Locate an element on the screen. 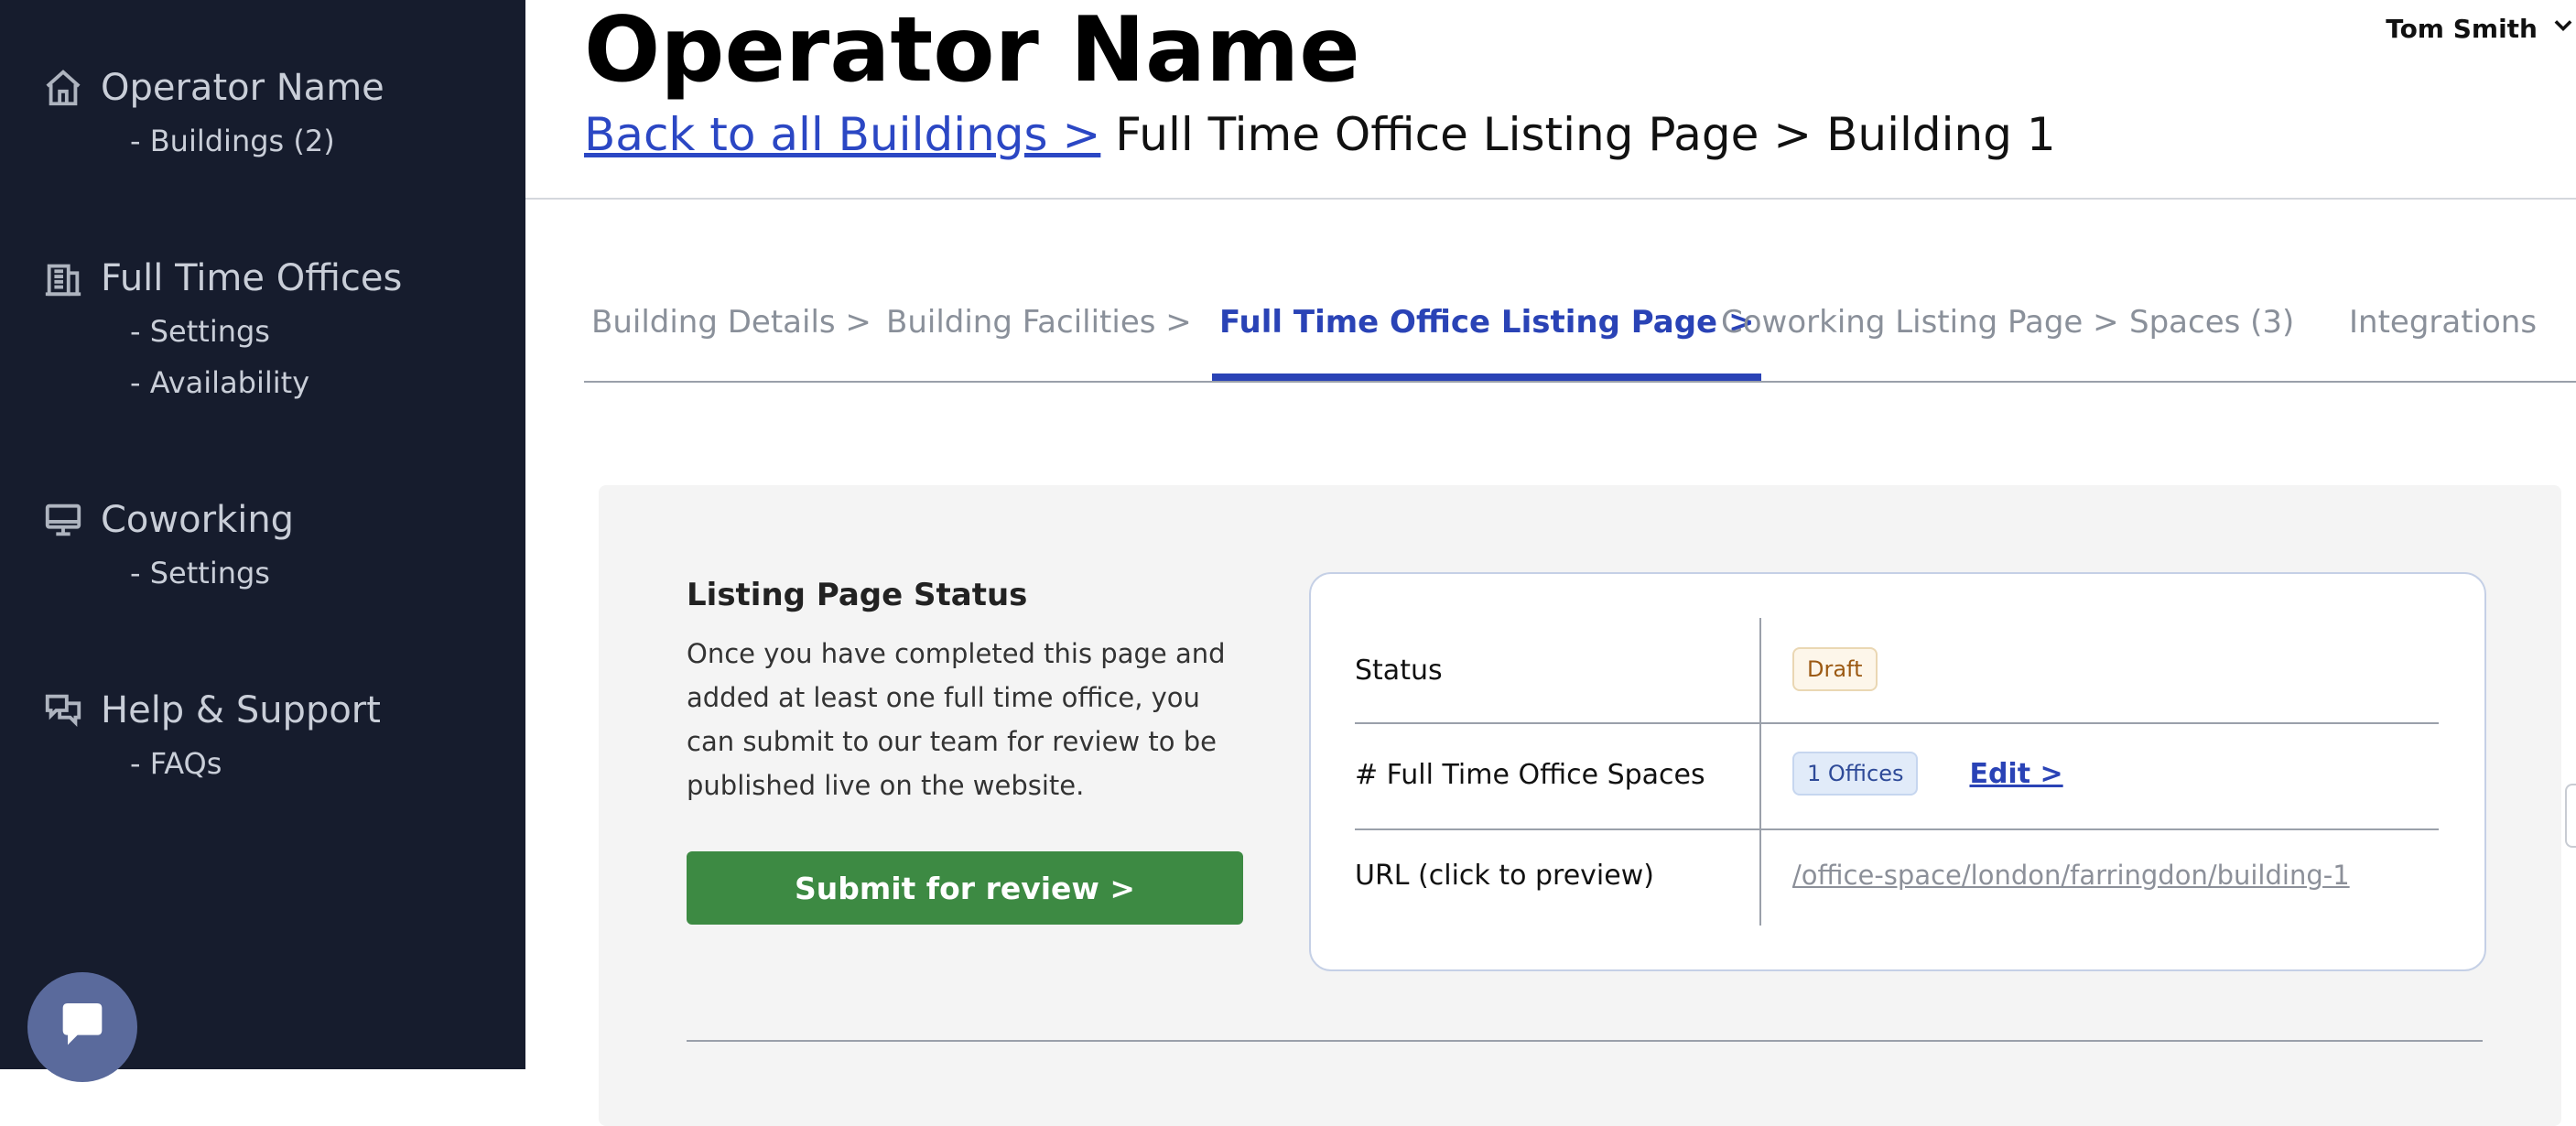  sidebar-item-help-support: Help & Support is located at coordinates (211, 710).